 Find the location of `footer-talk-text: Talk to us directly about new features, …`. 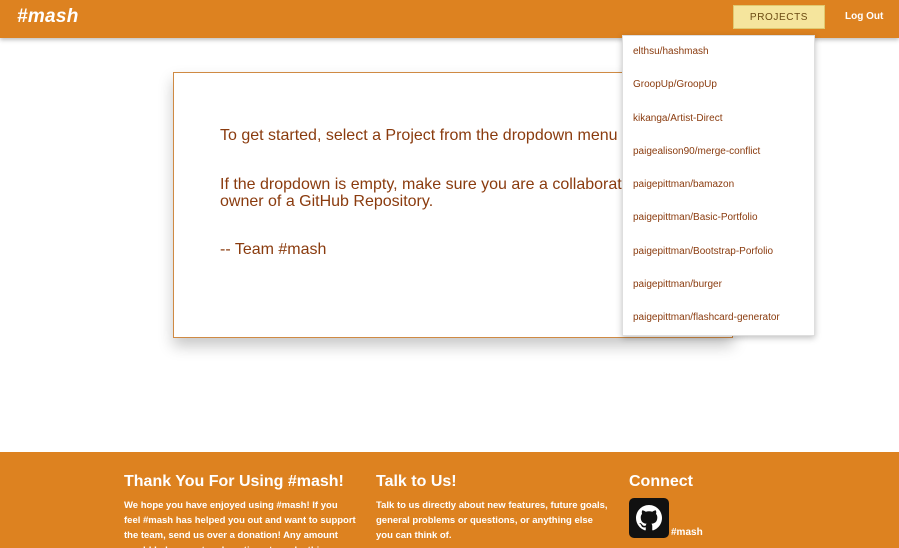

footer-talk-text: Talk to us directly about new features, … is located at coordinates (492, 520).